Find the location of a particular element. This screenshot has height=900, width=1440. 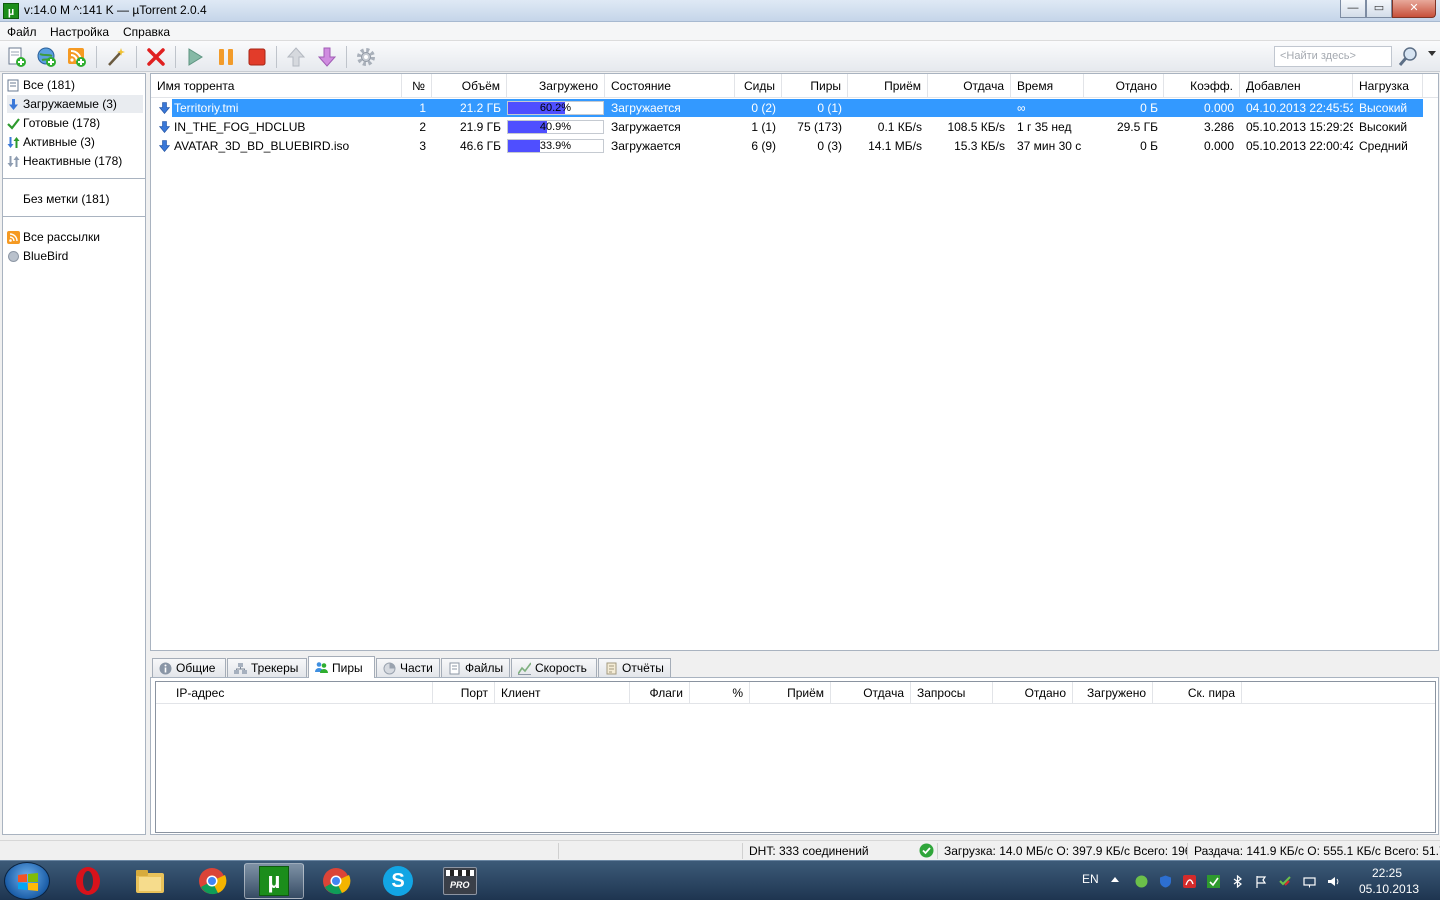

column-seeds: Сиды is located at coordinates (758, 86).